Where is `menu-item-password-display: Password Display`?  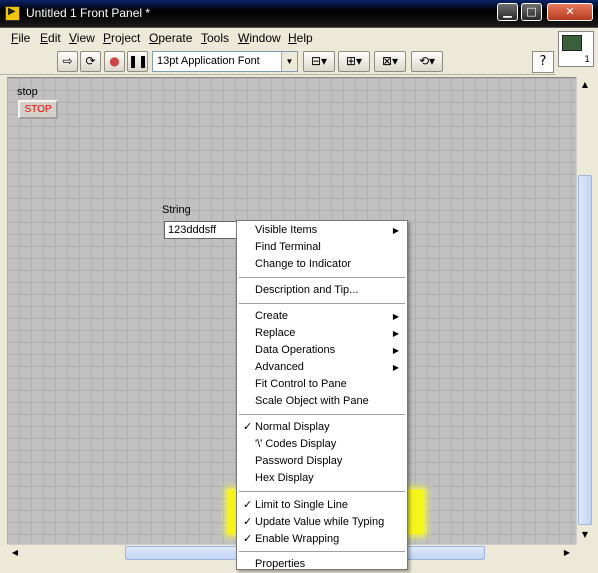 menu-item-password-display: Password Display is located at coordinates (322, 461).